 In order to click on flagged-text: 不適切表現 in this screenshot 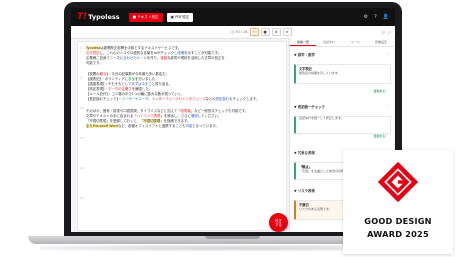, I will do `click(152, 121)`.